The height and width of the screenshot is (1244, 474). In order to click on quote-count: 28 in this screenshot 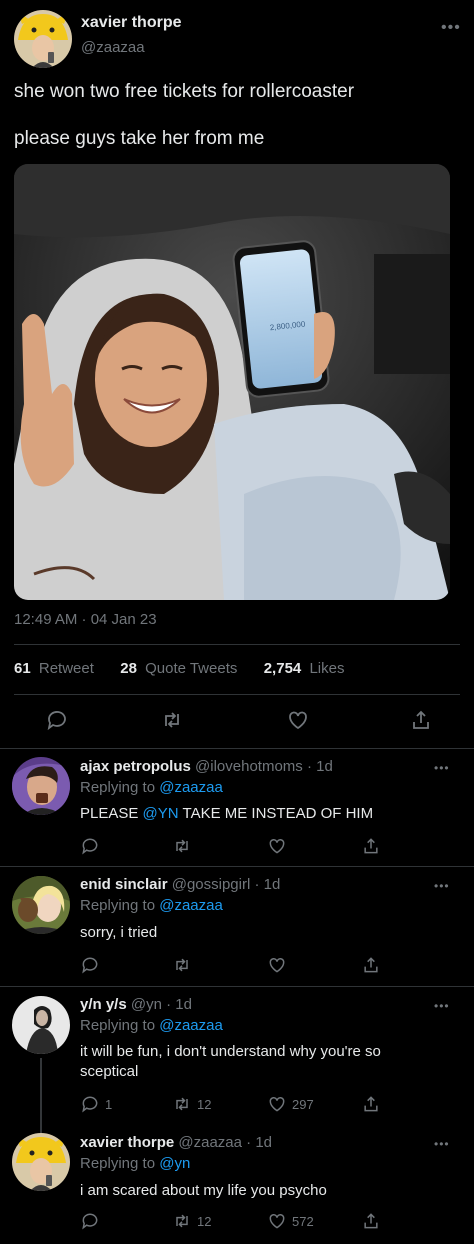, I will do `click(128, 668)`.